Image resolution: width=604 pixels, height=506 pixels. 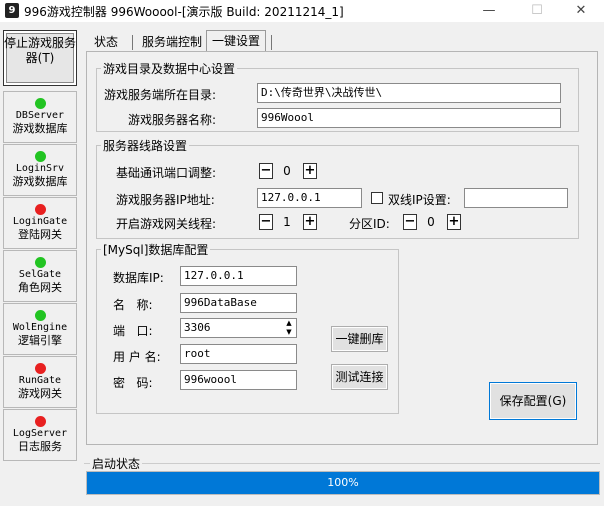 What do you see at coordinates (166, 224) in the screenshot?
I see `gate-thread-label: 开启游戏网关线程:` at bounding box center [166, 224].